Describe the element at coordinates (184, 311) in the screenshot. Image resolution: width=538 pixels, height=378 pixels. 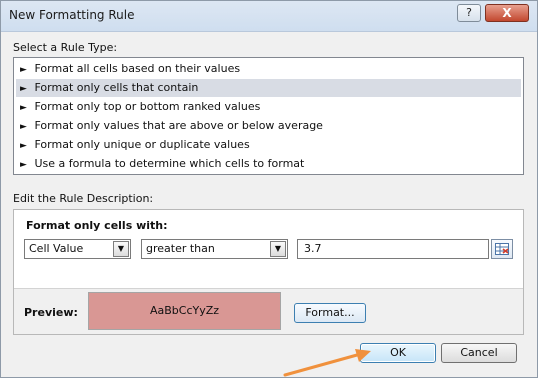
I see `format-preview-swatch: AaBbCcYyZz` at that location.